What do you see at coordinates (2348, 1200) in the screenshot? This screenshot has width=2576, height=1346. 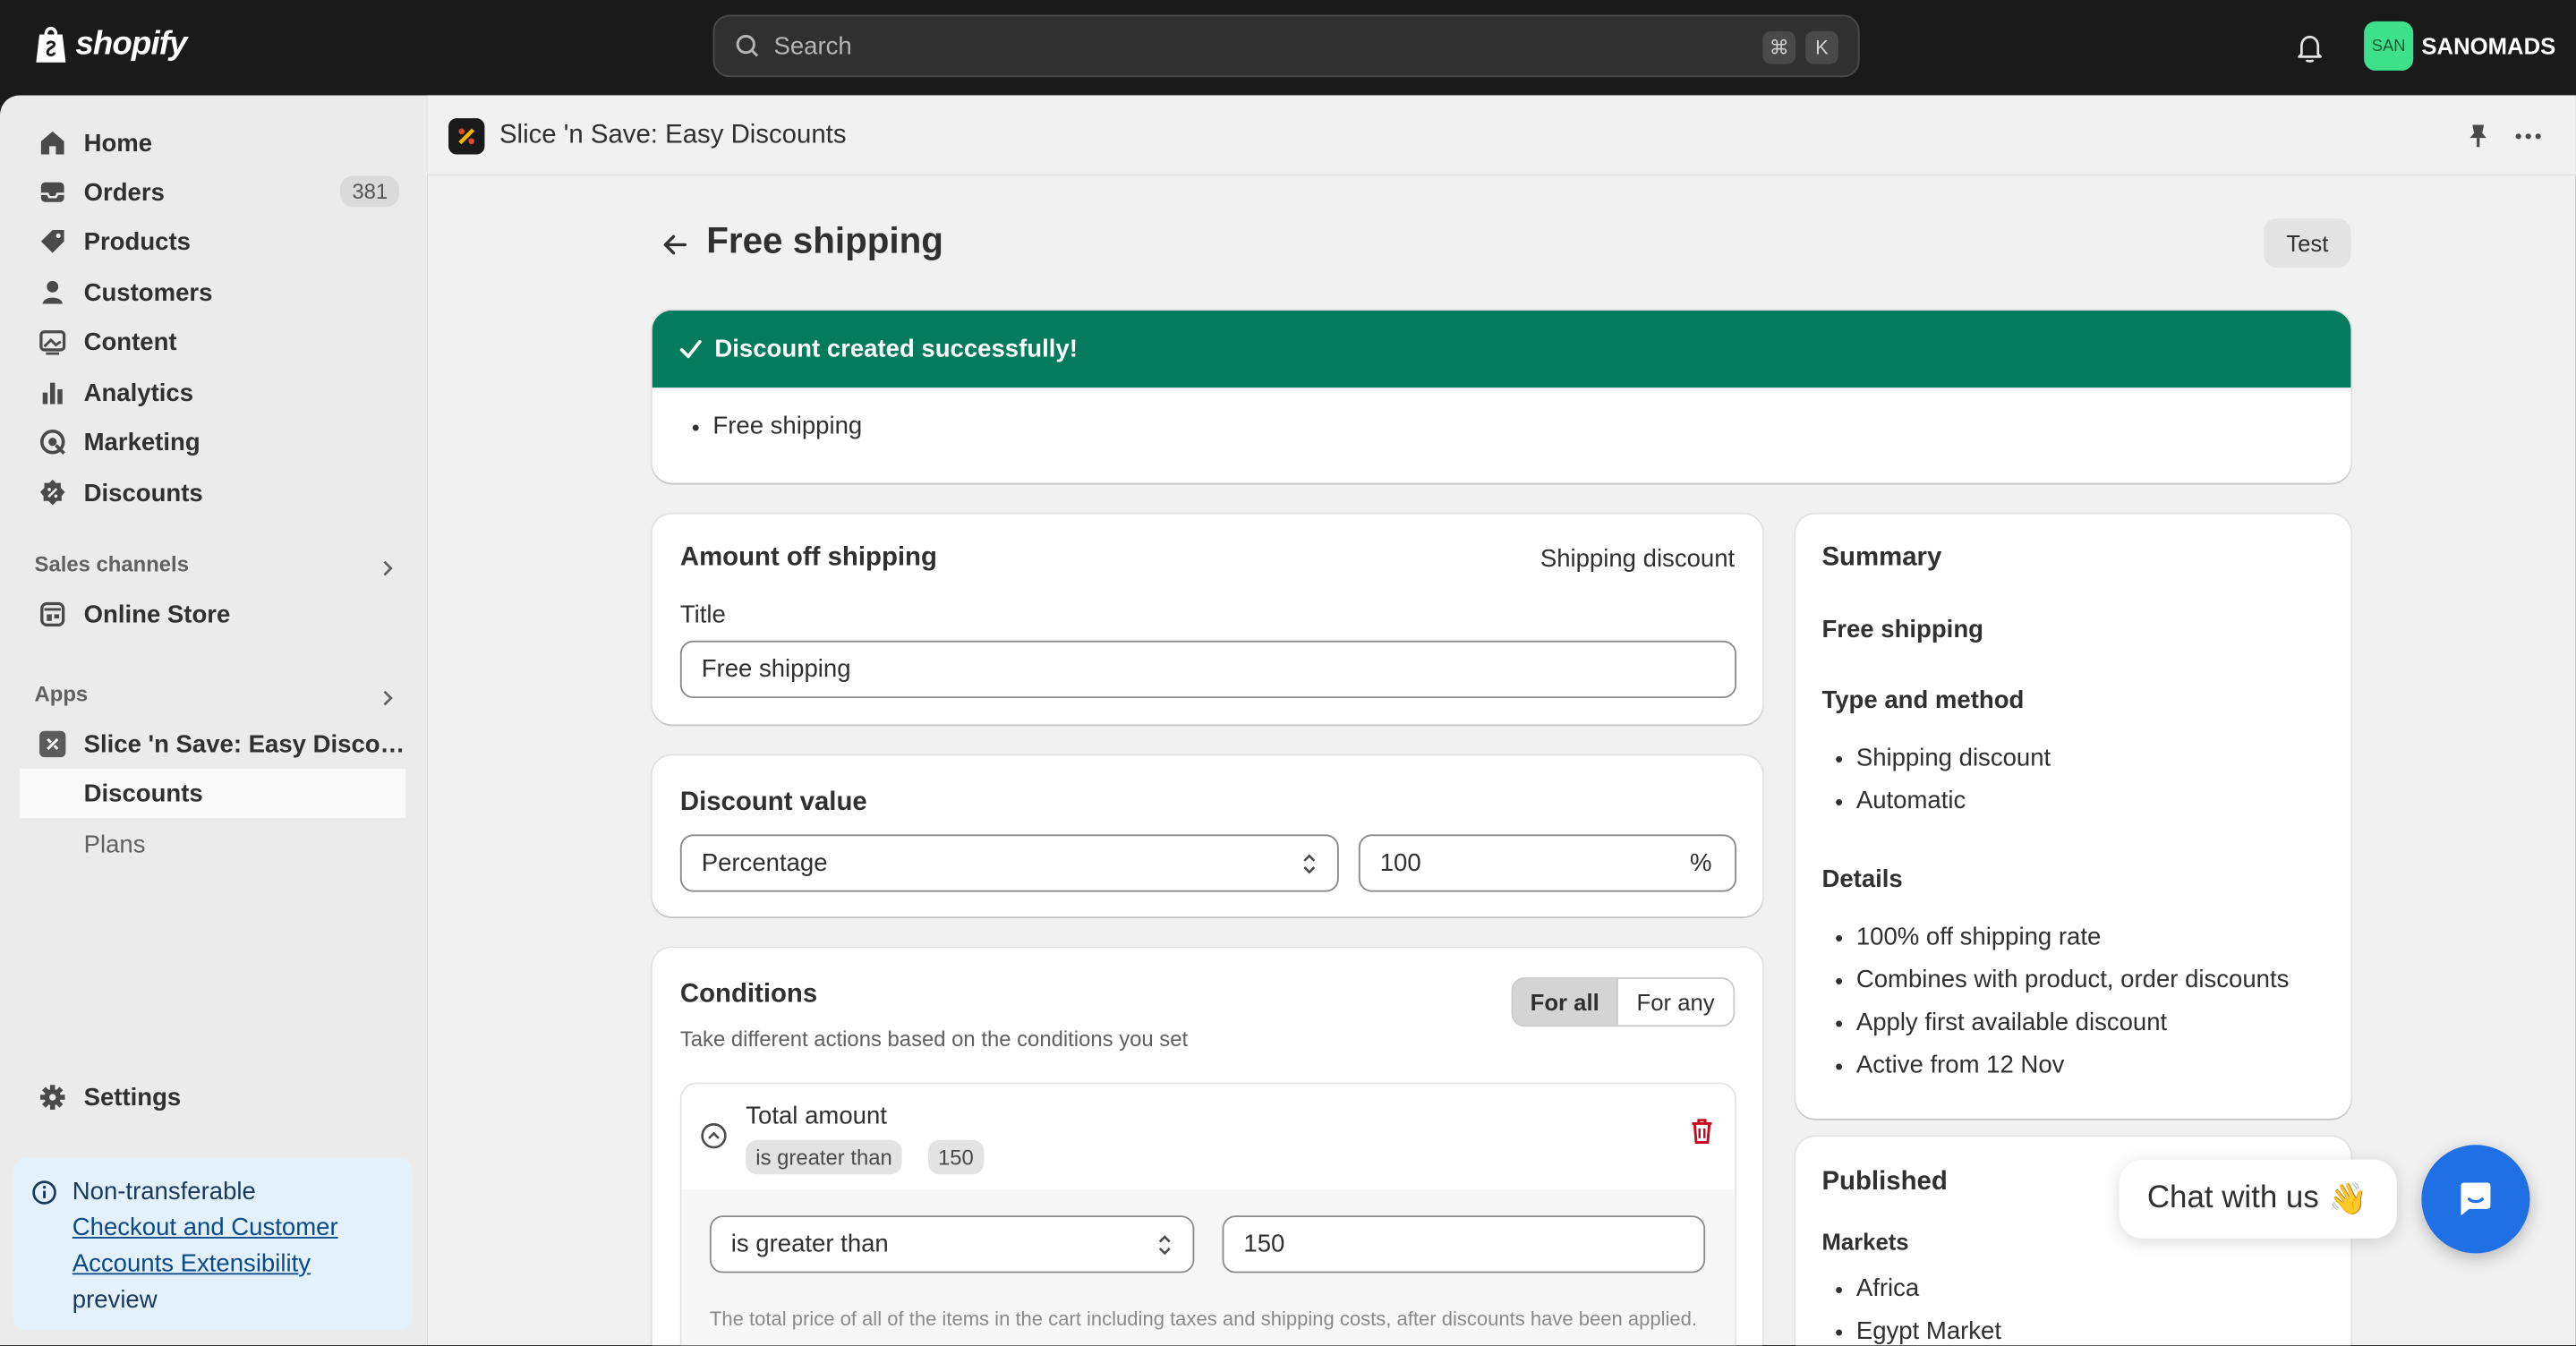 I see `wave-emoji-icon: 👋` at bounding box center [2348, 1200].